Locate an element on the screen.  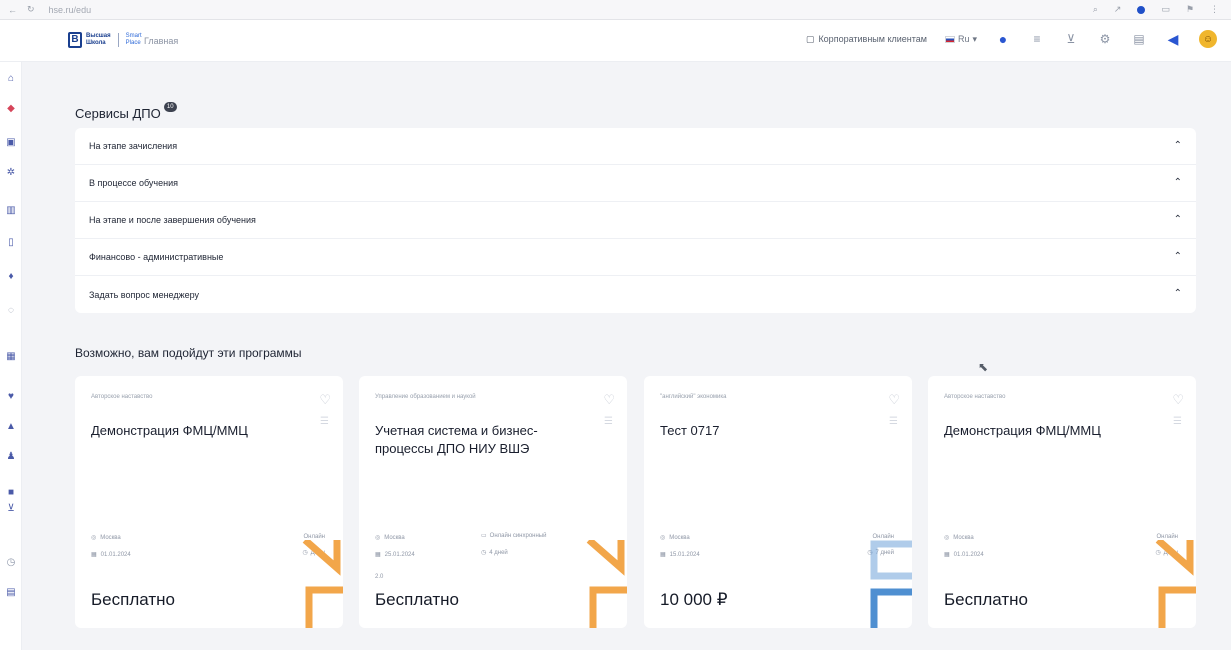
services-title-text: Сервисы ДПО is located at coordinates (118, 113).